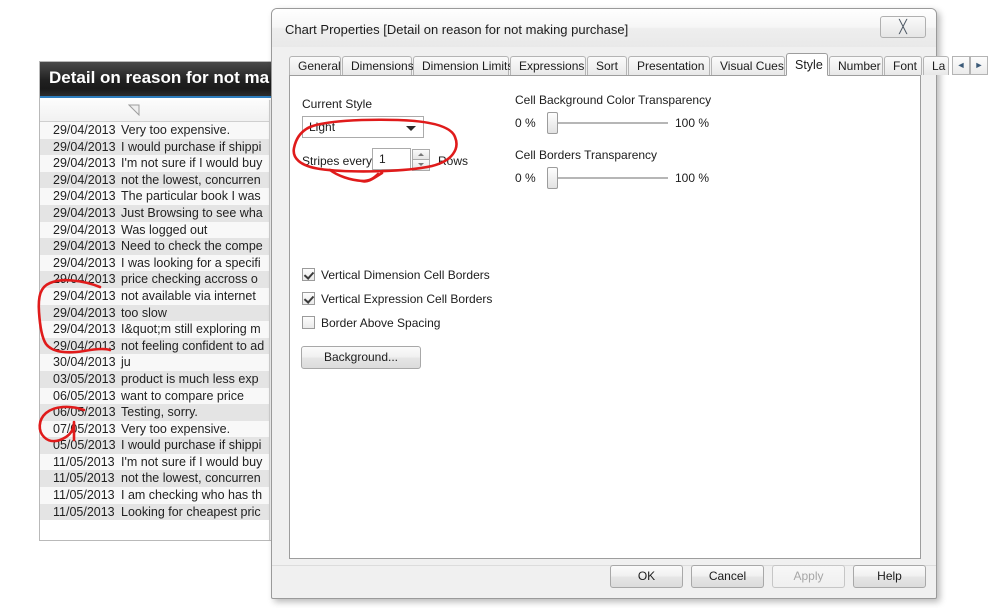  What do you see at coordinates (161, 362) in the screenshot?
I see `table-row: 30/04/2013 ju` at bounding box center [161, 362].